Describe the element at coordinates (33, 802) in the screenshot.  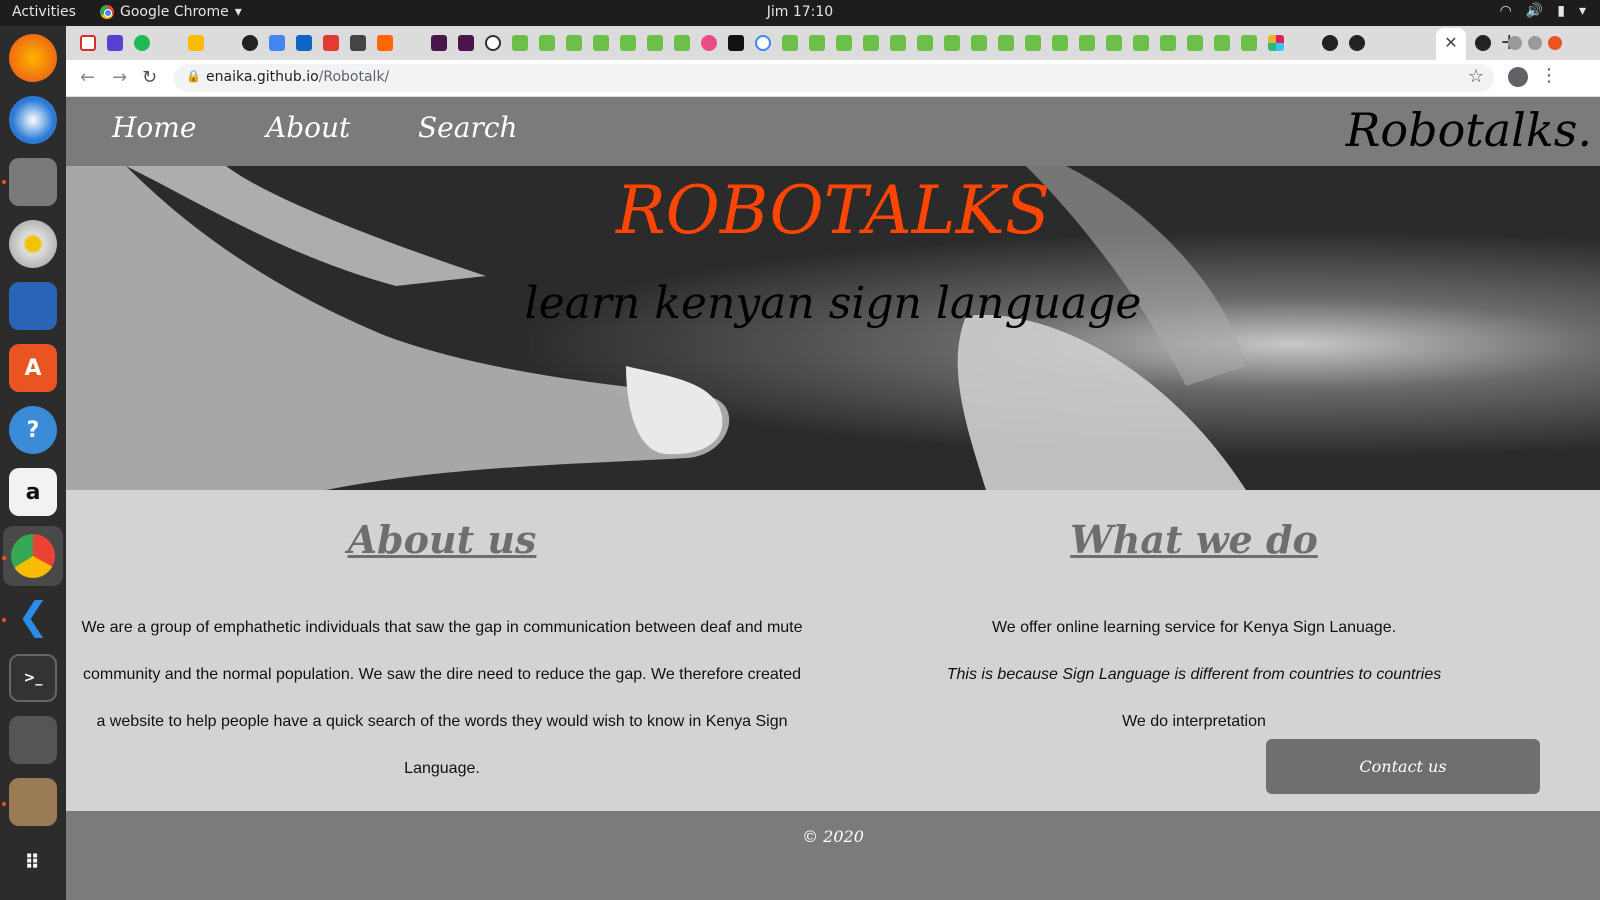
I see `archive-icon` at that location.